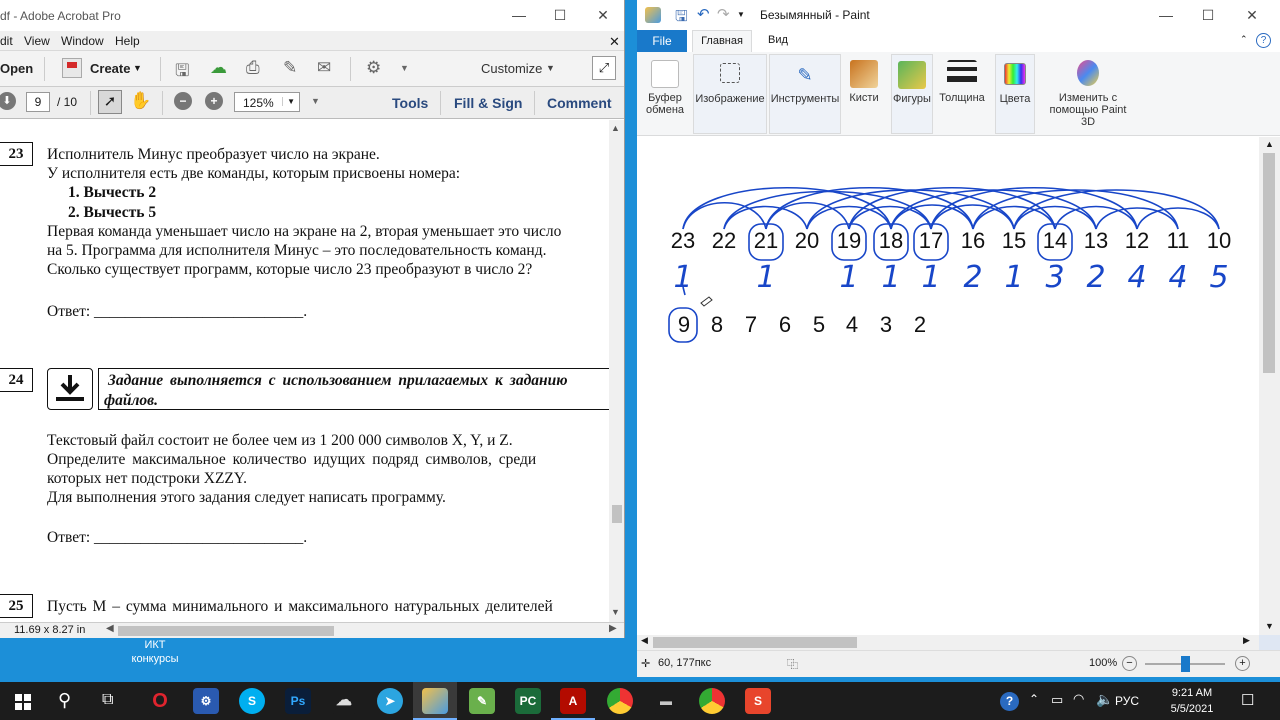 The width and height of the screenshot is (1280, 720). What do you see at coordinates (962, 74) in the screenshot?
I see `line-thickness-icon` at bounding box center [962, 74].